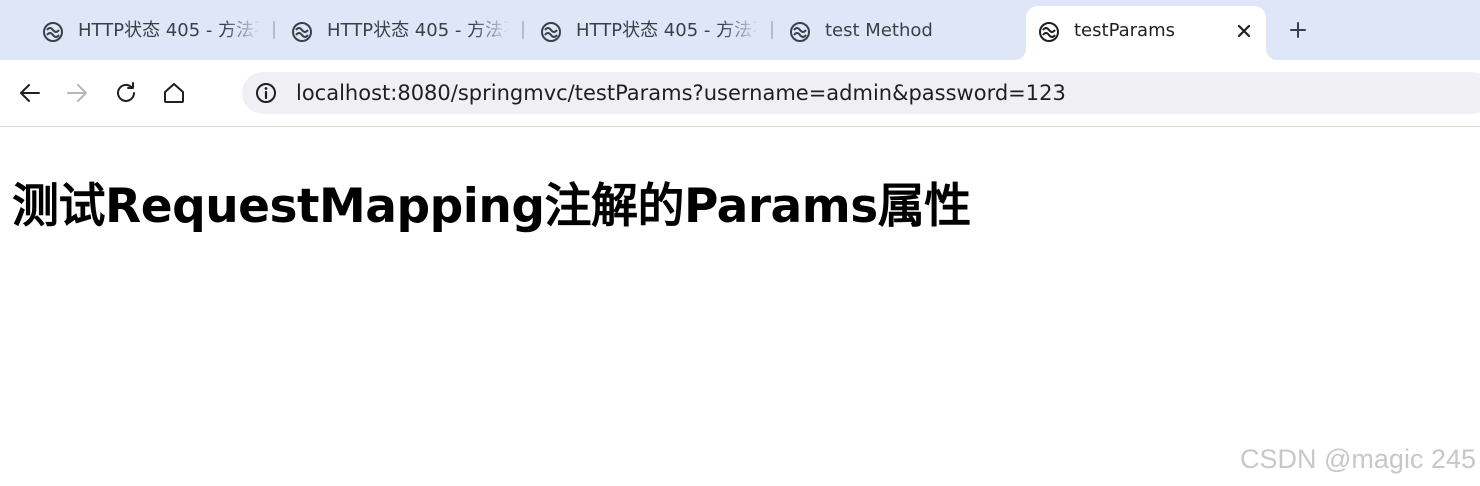  What do you see at coordinates (30, 93) in the screenshot?
I see `arrow-left-icon` at bounding box center [30, 93].